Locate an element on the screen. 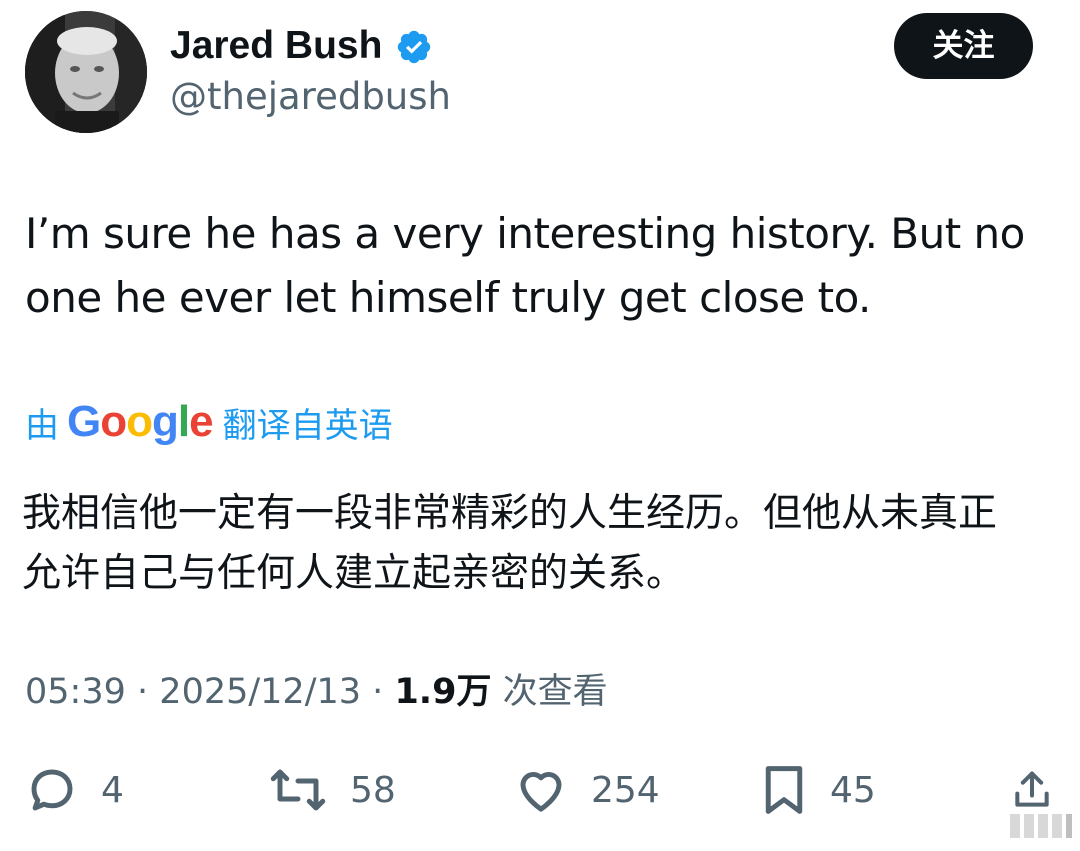  like-count: 254 is located at coordinates (625, 790).